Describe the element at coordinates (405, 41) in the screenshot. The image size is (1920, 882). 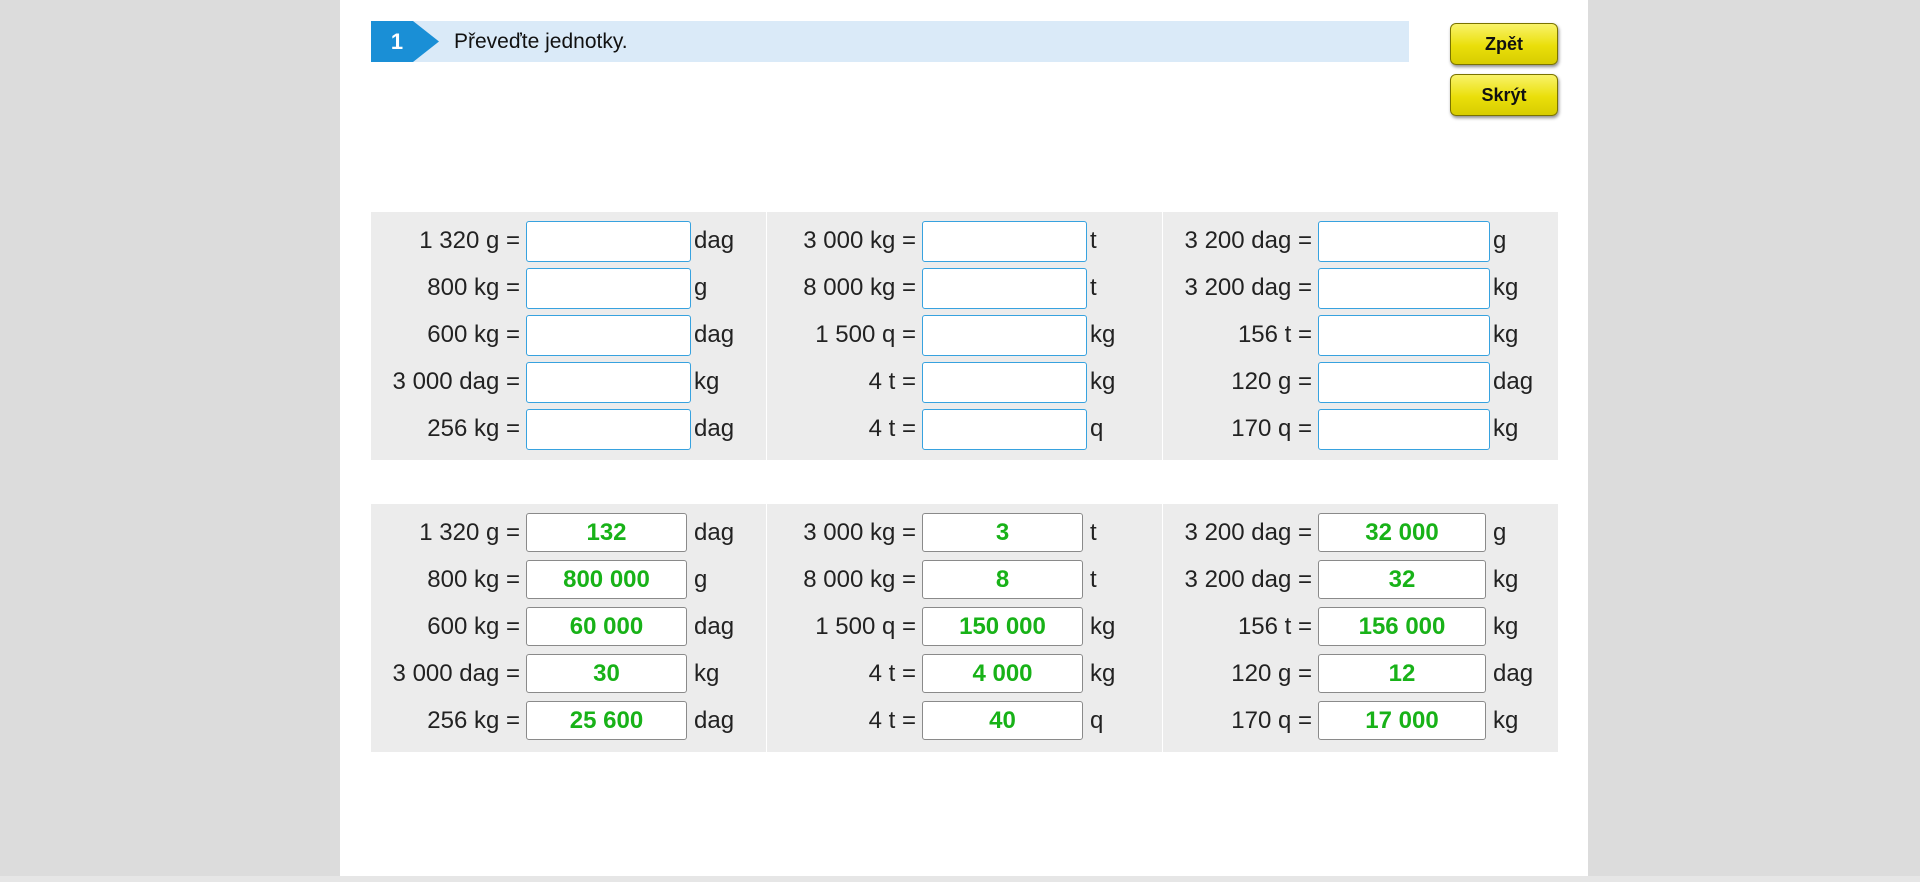
I see `task-number-badge: 1` at that location.